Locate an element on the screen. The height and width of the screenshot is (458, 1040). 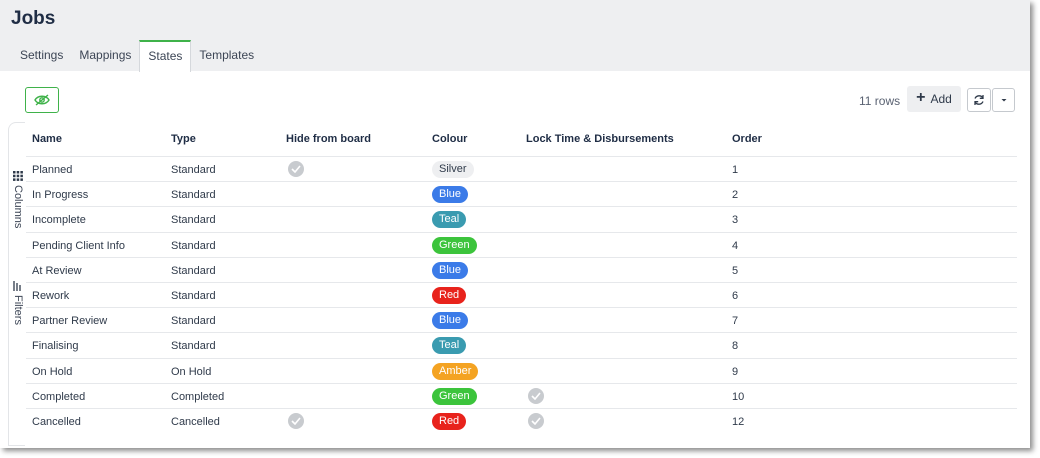
add-button-label: Add is located at coordinates (941, 99).